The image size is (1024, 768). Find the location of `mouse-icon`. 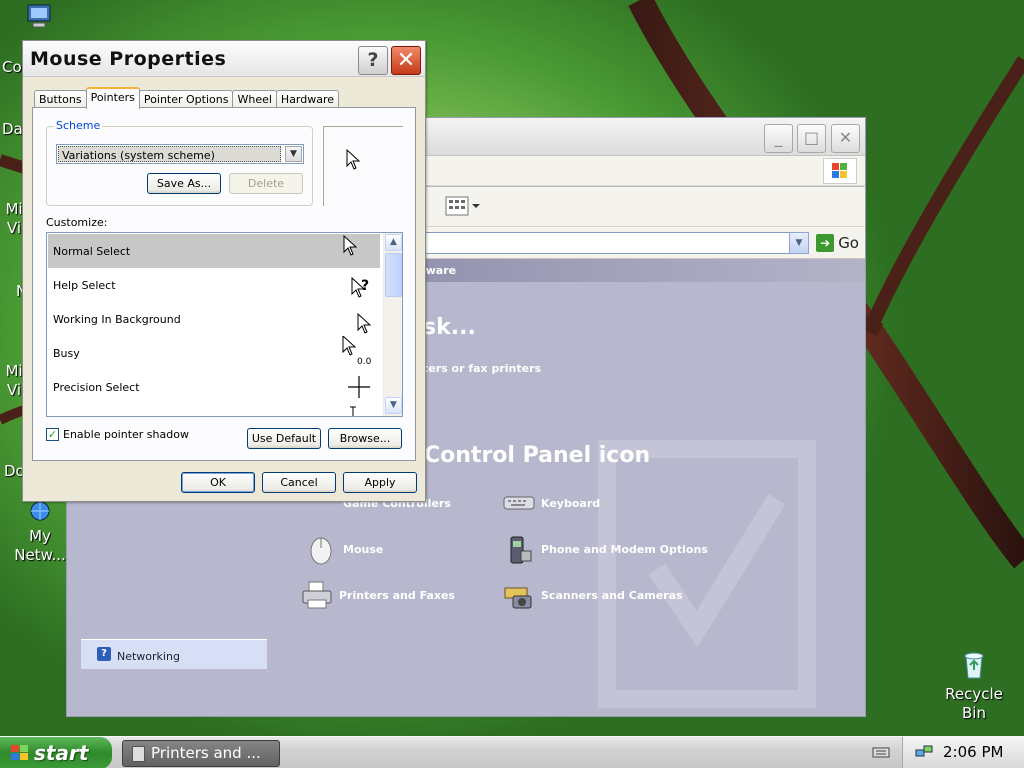

mouse-icon is located at coordinates (321, 549).